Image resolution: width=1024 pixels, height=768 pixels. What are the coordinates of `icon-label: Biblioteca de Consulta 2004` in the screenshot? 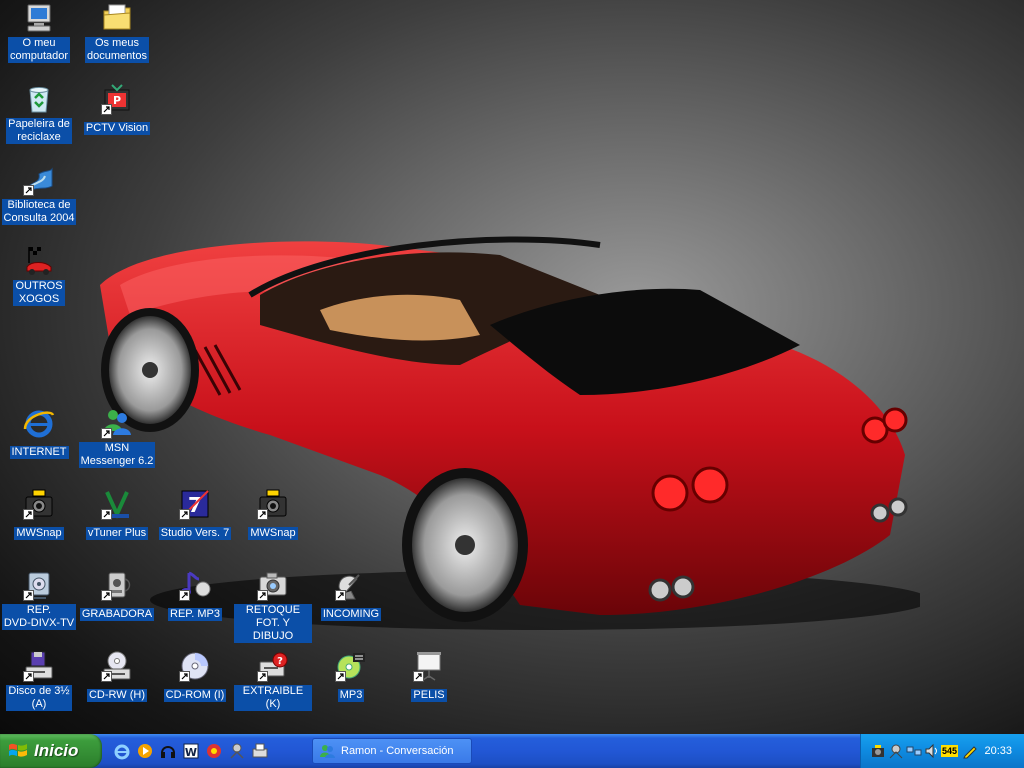 It's located at (39, 212).